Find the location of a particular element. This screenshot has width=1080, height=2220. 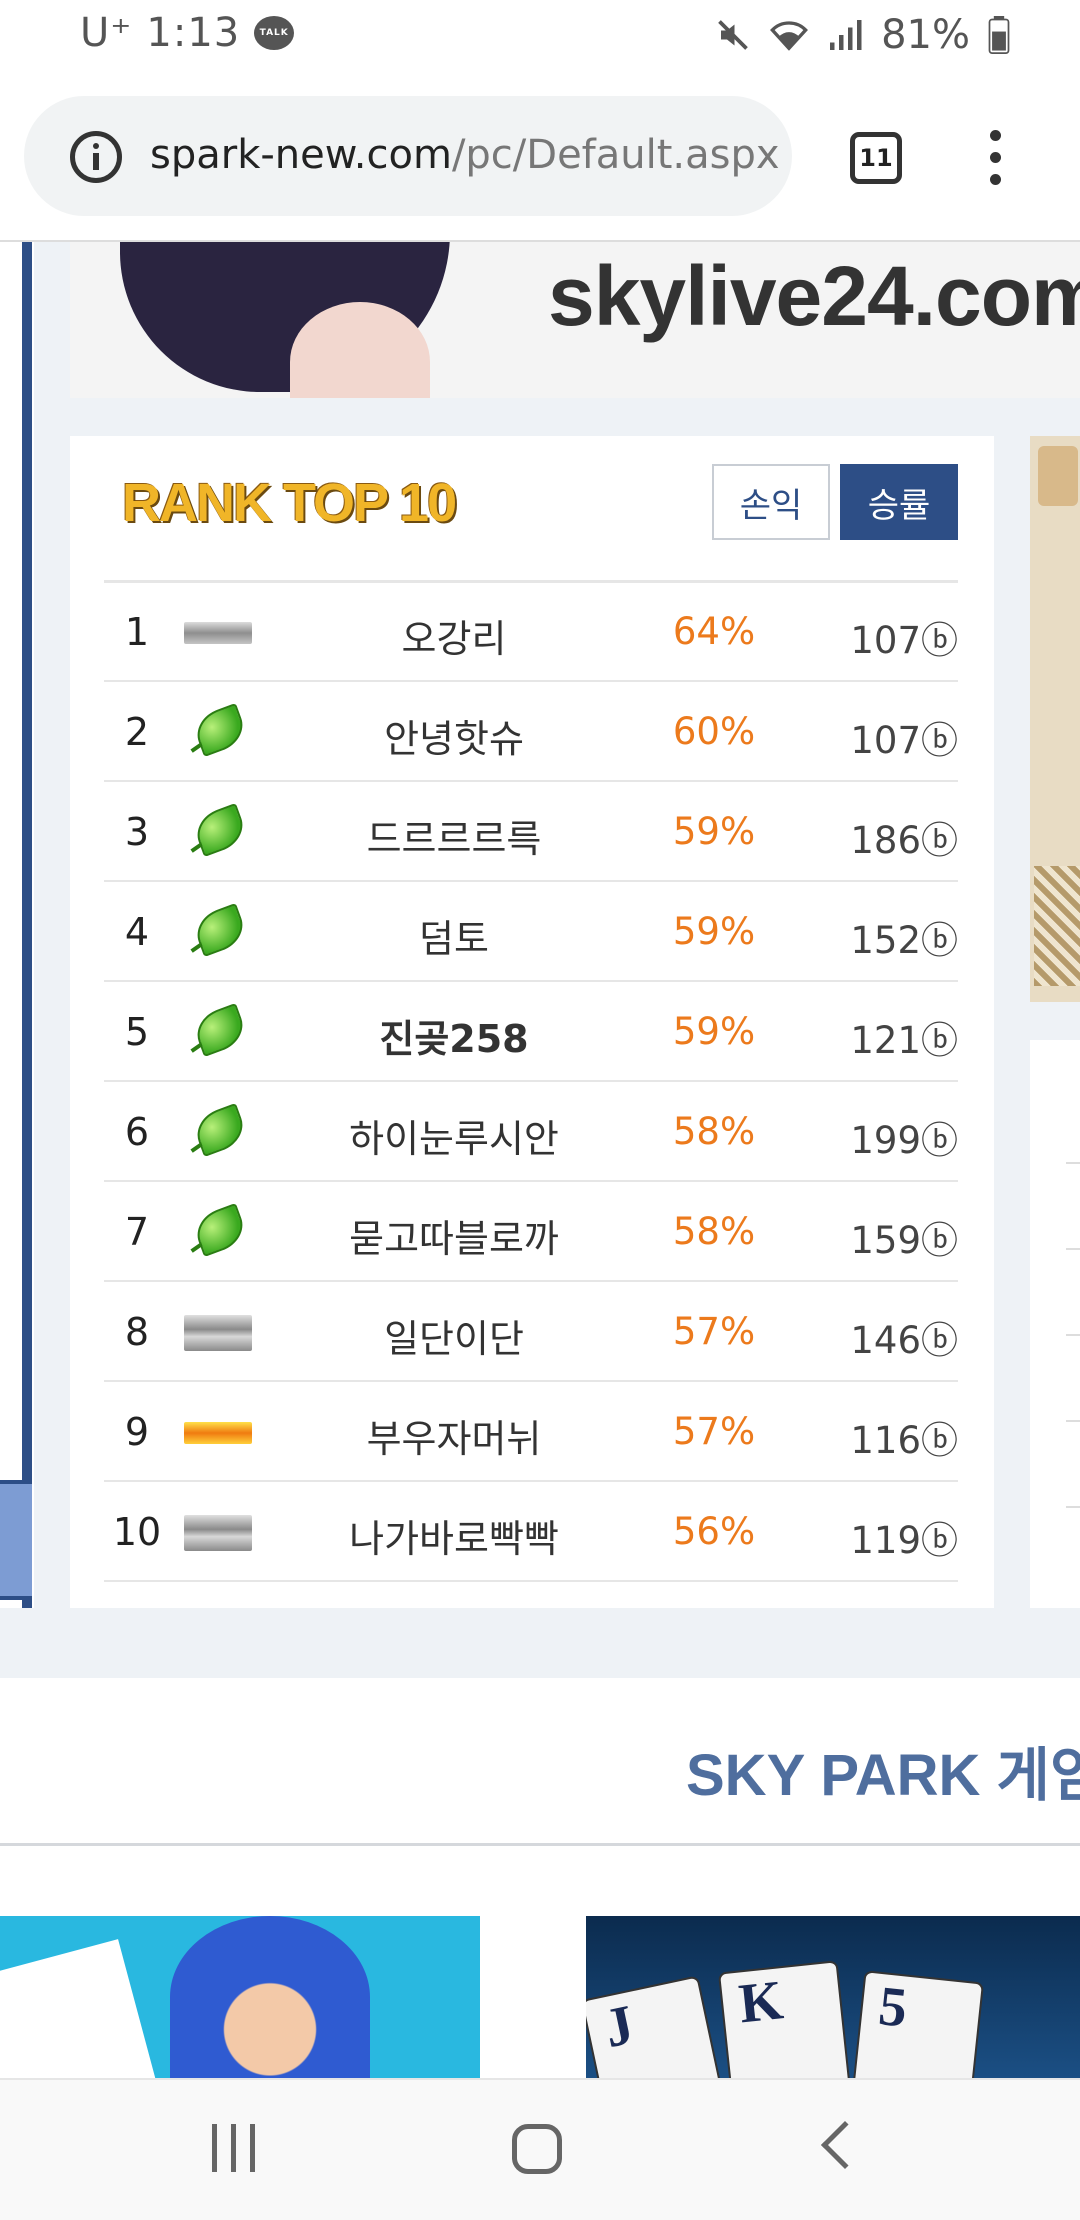

player-nickname: 하이눈루시안 is located at coordinates (454, 1135).